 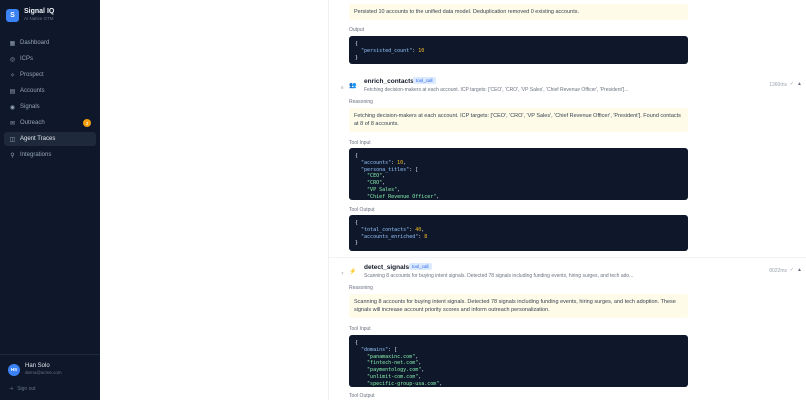 What do you see at coordinates (39, 11) in the screenshot?
I see `brand-name: Signal IQ` at bounding box center [39, 11].